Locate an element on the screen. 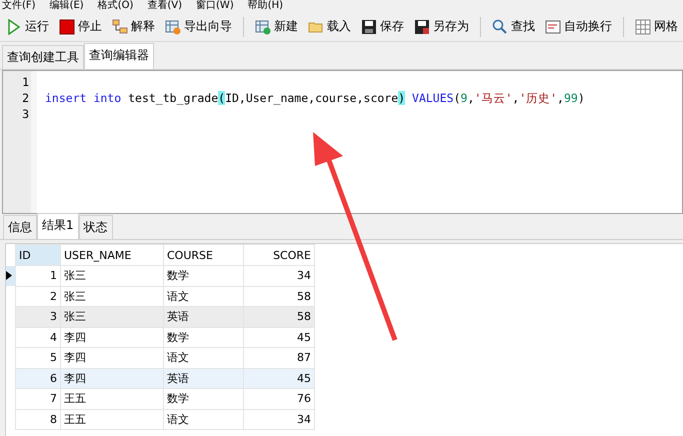  toolbar-button: 停止 is located at coordinates (80, 26).